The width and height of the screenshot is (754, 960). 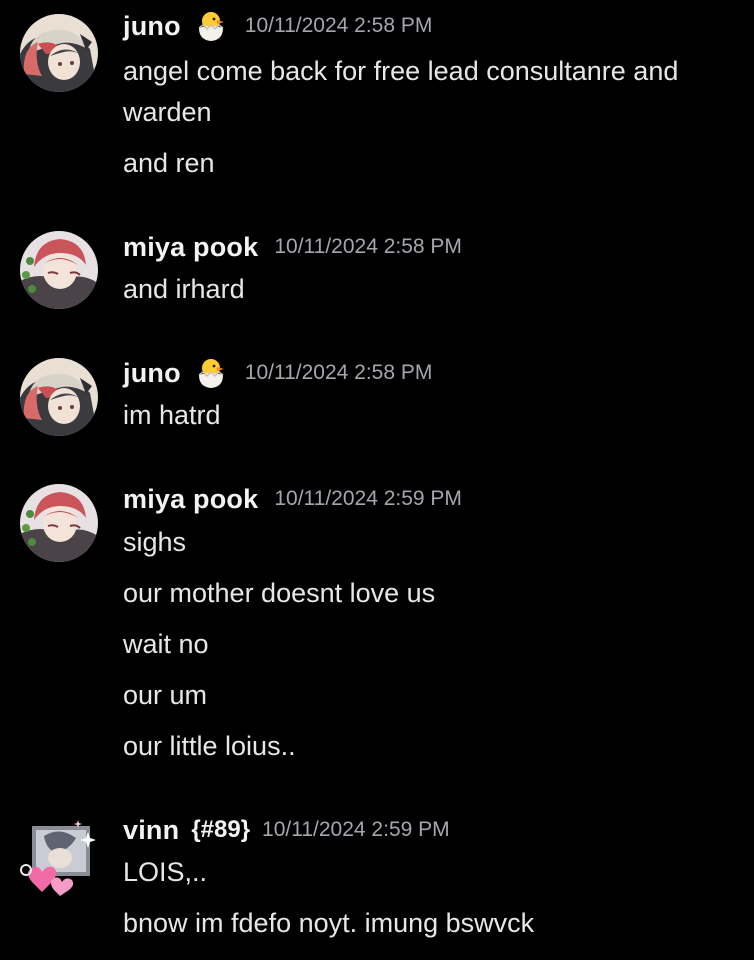 What do you see at coordinates (165, 695) in the screenshot?
I see `message-line: our um` at bounding box center [165, 695].